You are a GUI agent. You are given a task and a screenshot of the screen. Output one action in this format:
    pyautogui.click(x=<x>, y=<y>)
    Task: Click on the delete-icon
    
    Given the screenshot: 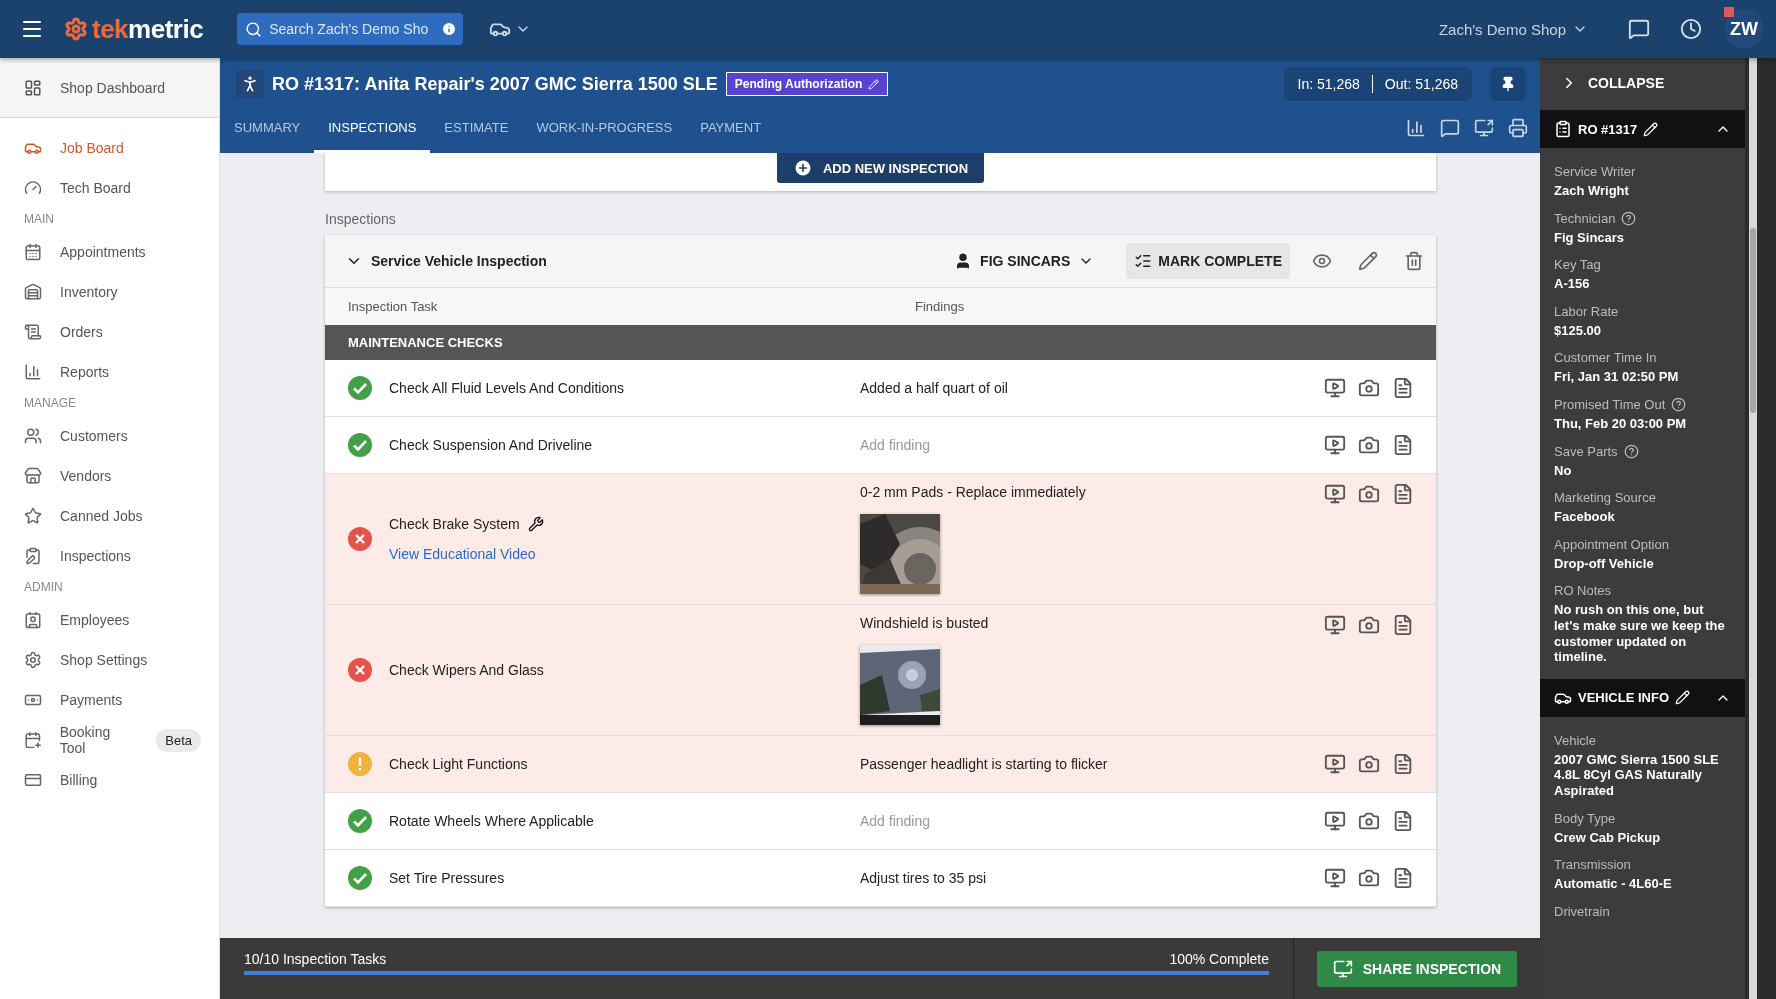 What is the action you would take?
    pyautogui.click(x=1414, y=261)
    